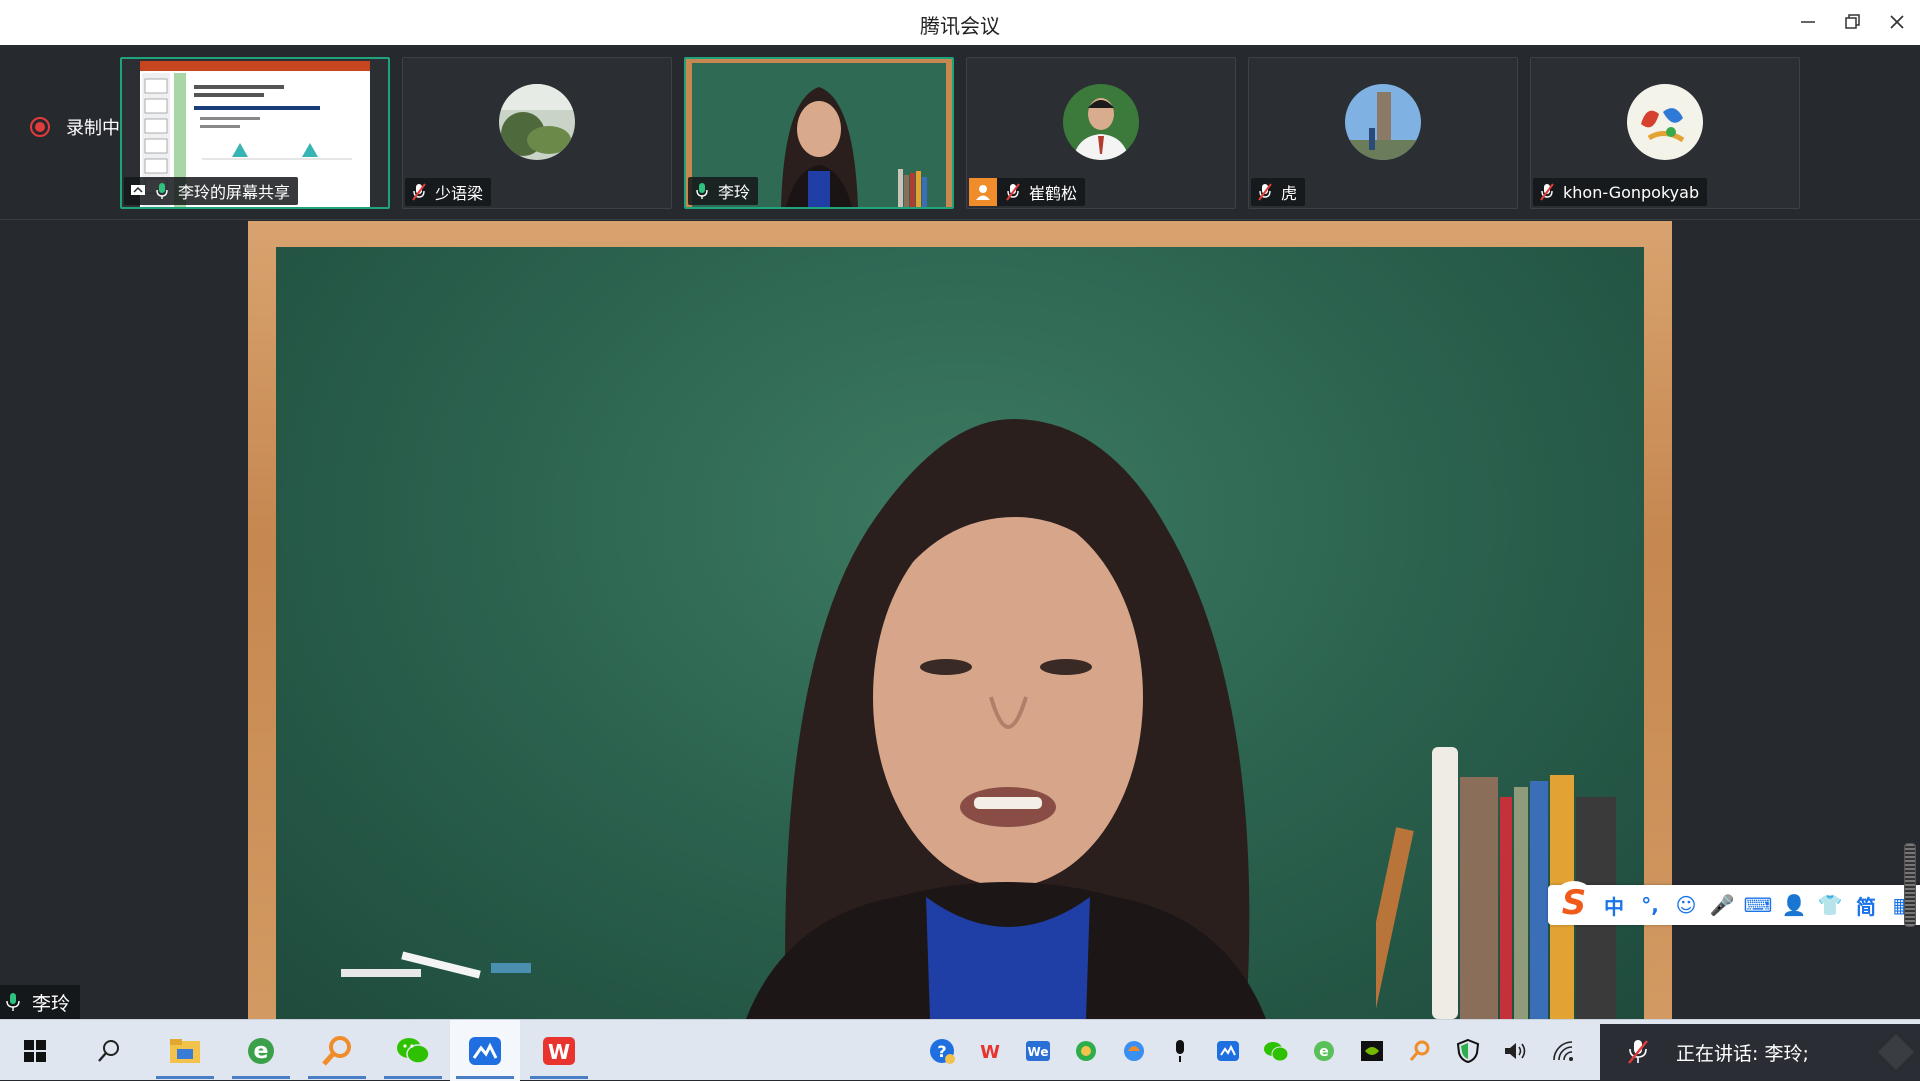 Image resolution: width=1920 pixels, height=1081 pixels. I want to click on taskbar-wps: W, so click(559, 1050).